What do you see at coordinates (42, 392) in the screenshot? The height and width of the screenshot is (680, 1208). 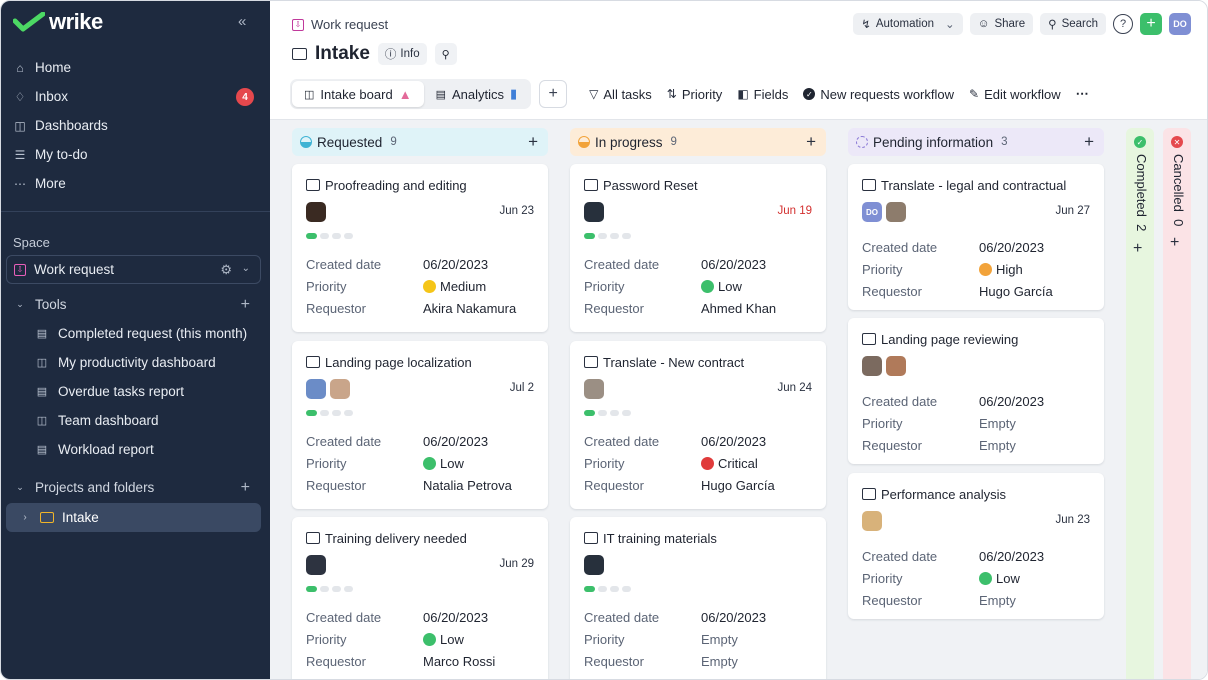 I see `report-icon: ▤` at bounding box center [42, 392].